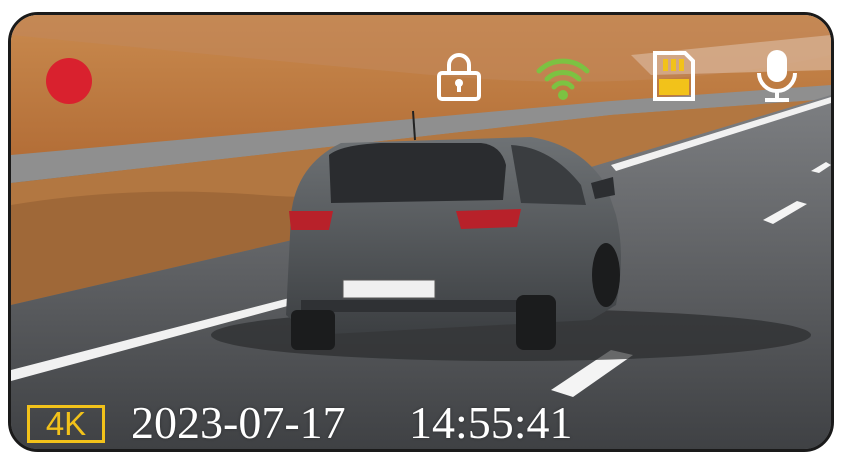 Image resolution: width=843 pixels, height=462 pixels. I want to click on lock-icon, so click(459, 75).